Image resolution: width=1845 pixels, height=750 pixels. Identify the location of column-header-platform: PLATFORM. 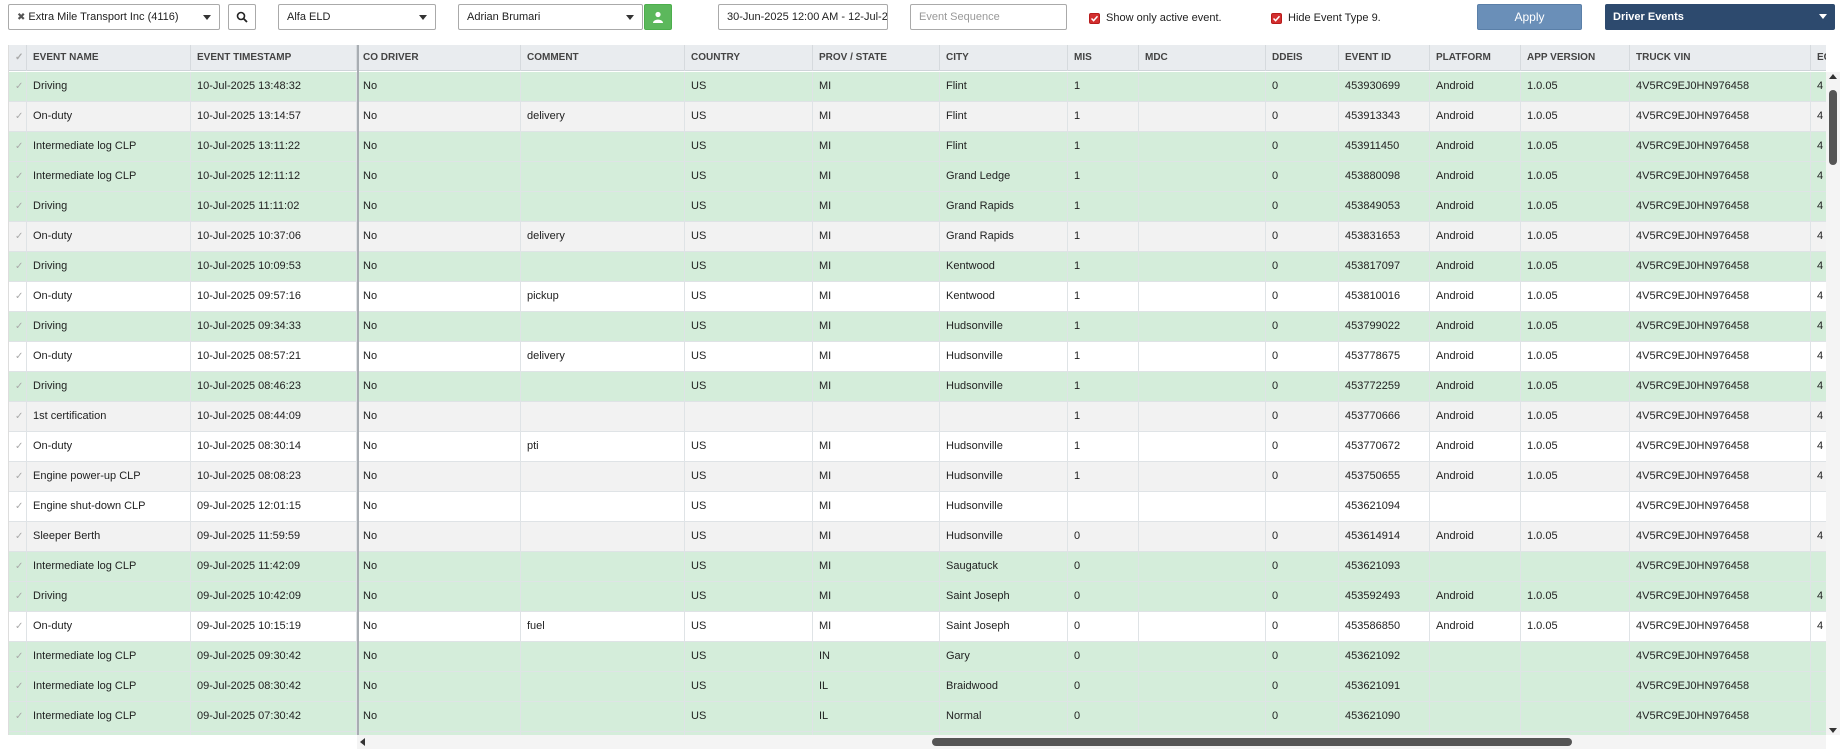
(1475, 58).